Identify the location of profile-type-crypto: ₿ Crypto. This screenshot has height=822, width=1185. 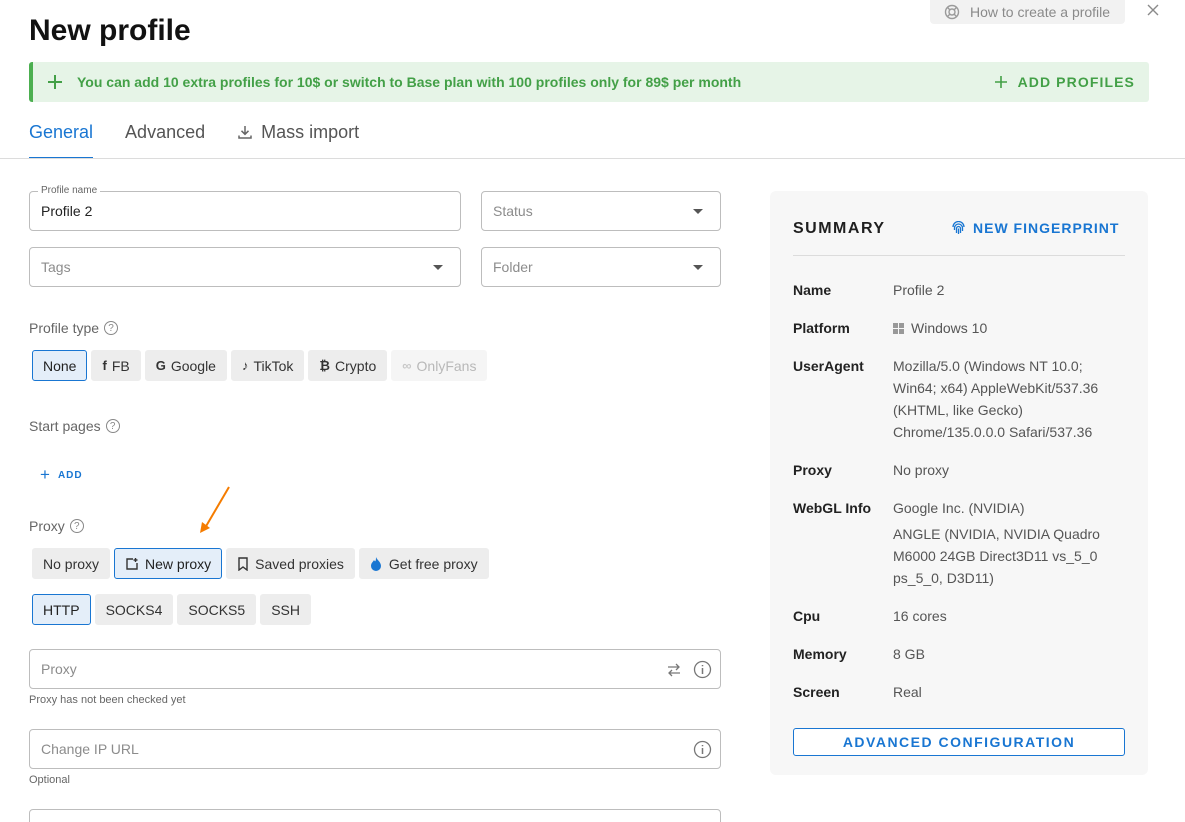
(348, 365).